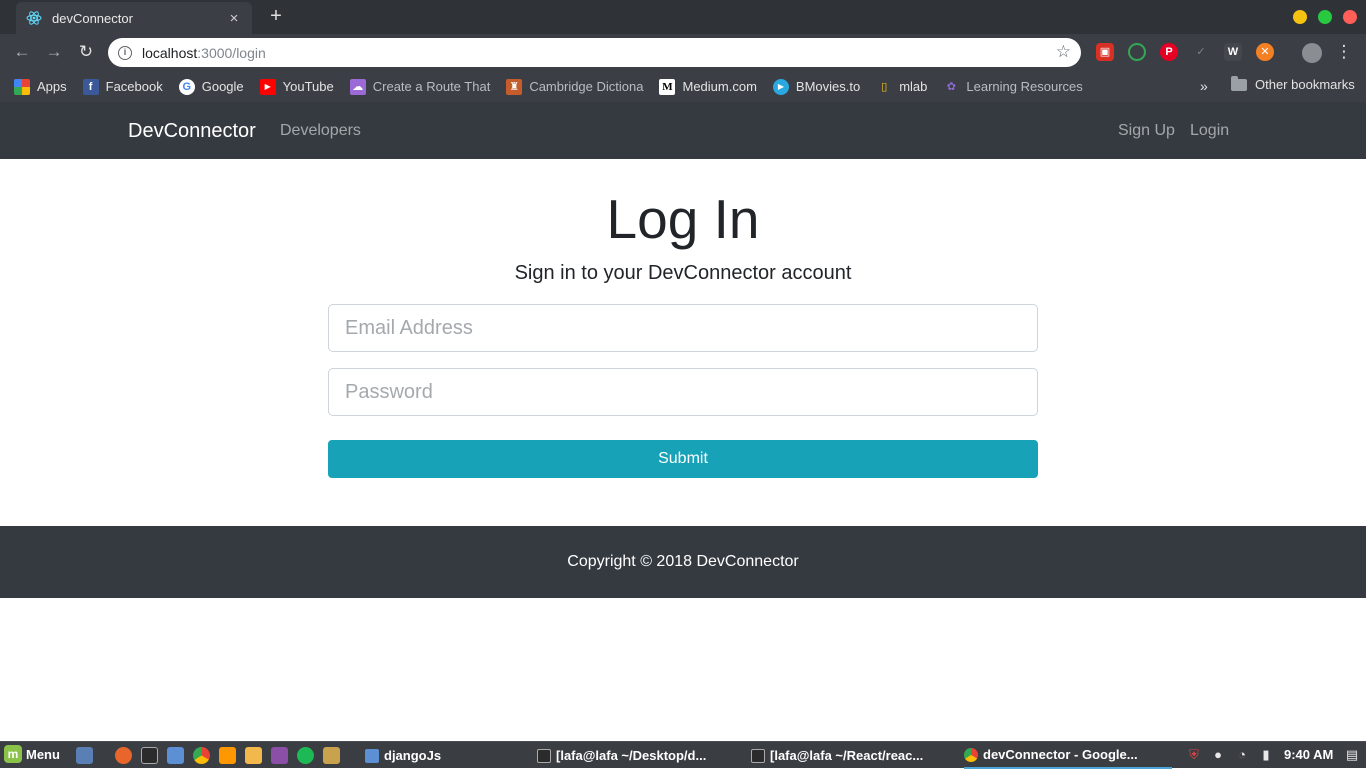 Image resolution: width=1366 pixels, height=769 pixels. What do you see at coordinates (1137, 52) in the screenshot?
I see `extension-ring-icon` at bounding box center [1137, 52].